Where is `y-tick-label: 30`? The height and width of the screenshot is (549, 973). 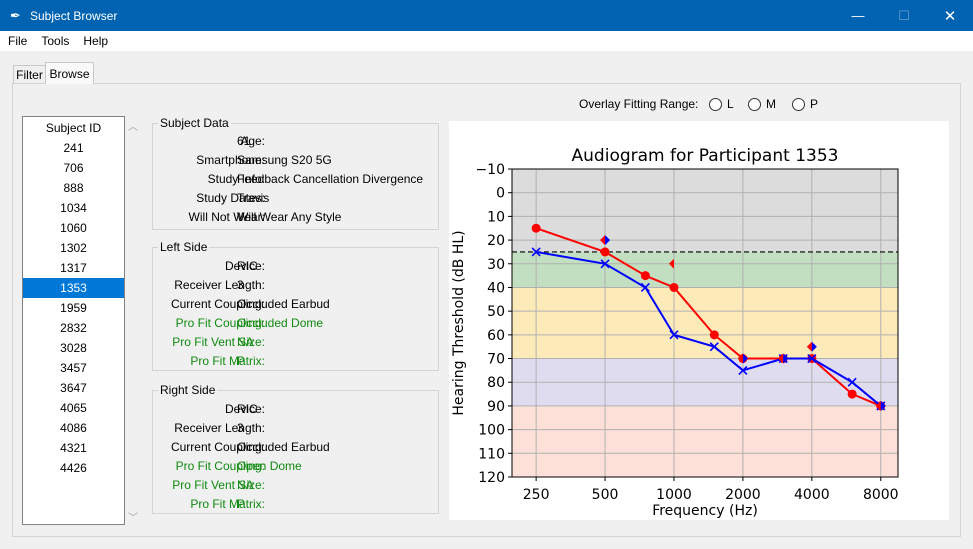 y-tick-label: 30 is located at coordinates (496, 265).